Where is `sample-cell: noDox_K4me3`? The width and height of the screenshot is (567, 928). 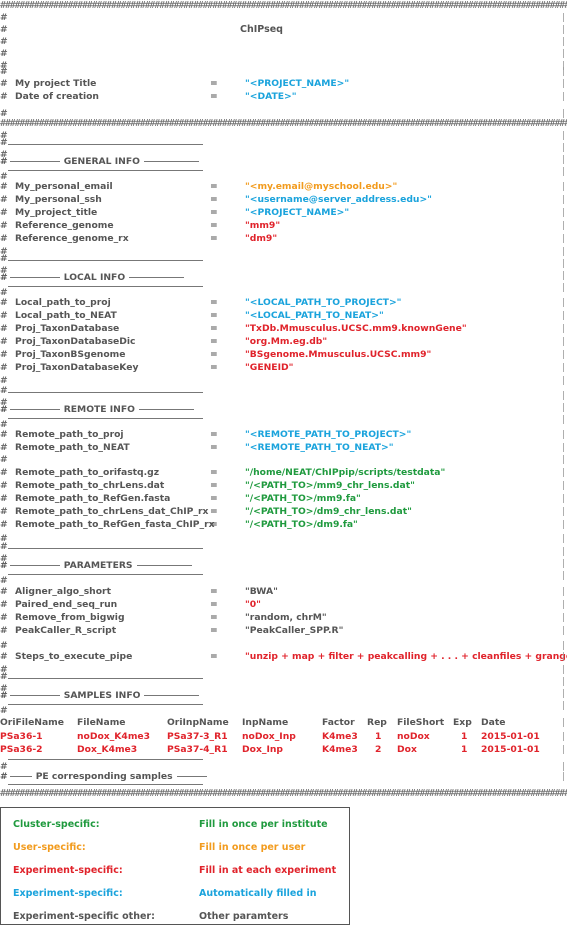 sample-cell: noDox_K4me3 is located at coordinates (114, 736).